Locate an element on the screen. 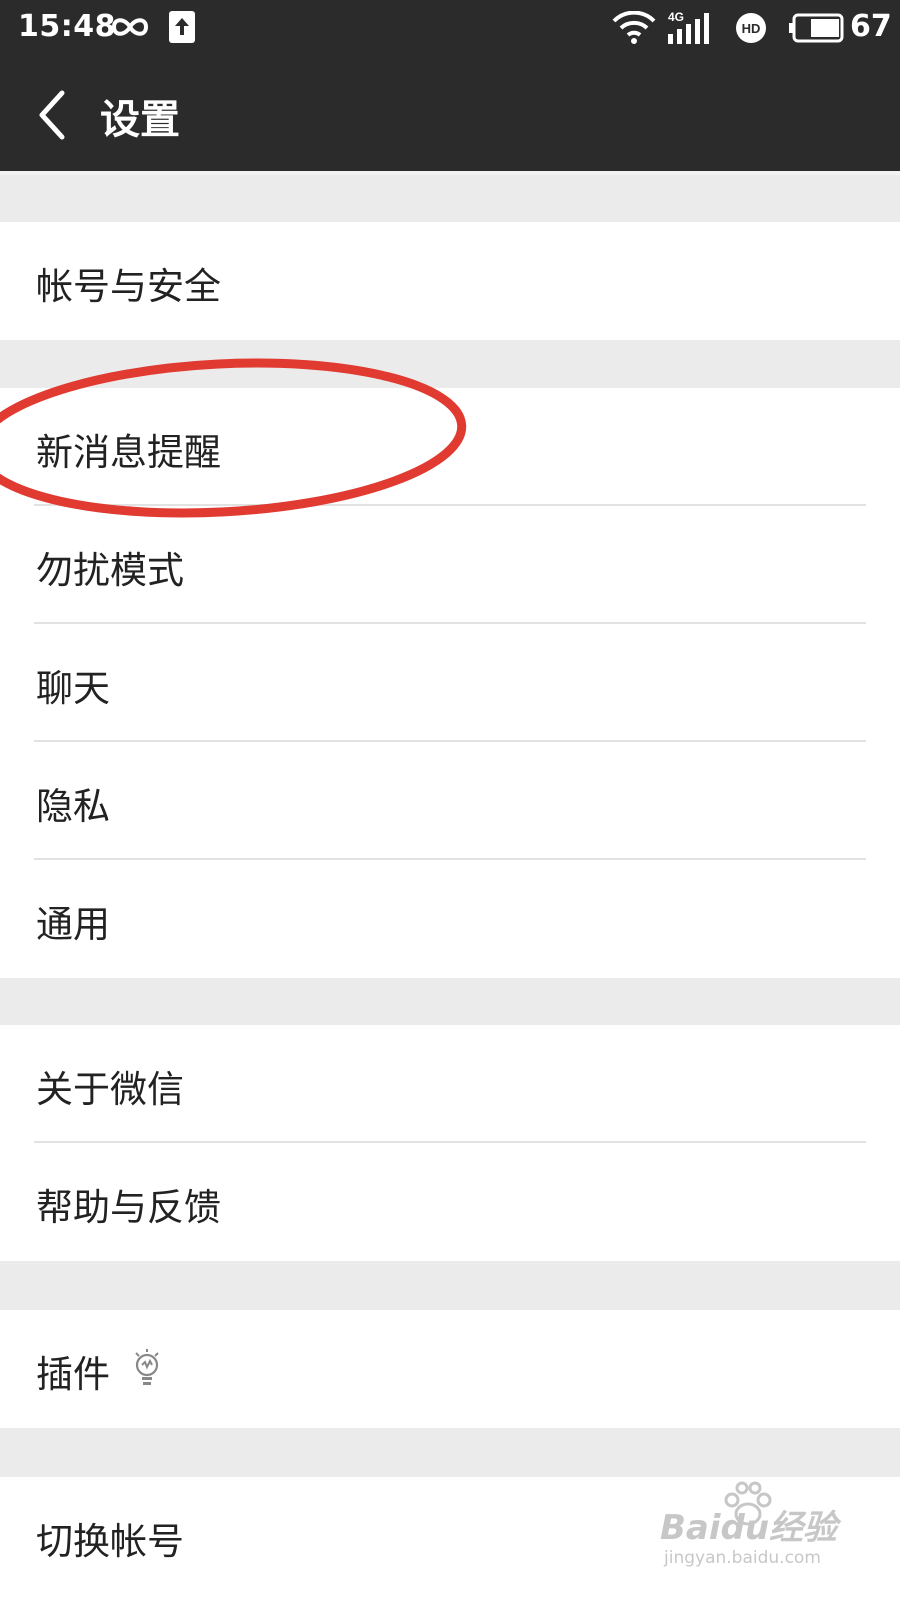  status-bar: 15:48 4G HD 67 is located at coordinates (450, 27).